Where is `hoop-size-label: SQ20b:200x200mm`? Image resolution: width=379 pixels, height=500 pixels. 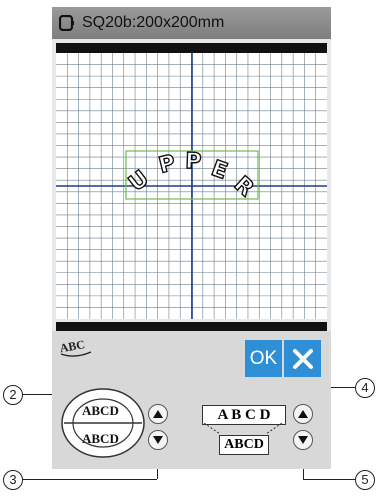
hoop-size-label: SQ20b:200x200mm is located at coordinates (153, 22).